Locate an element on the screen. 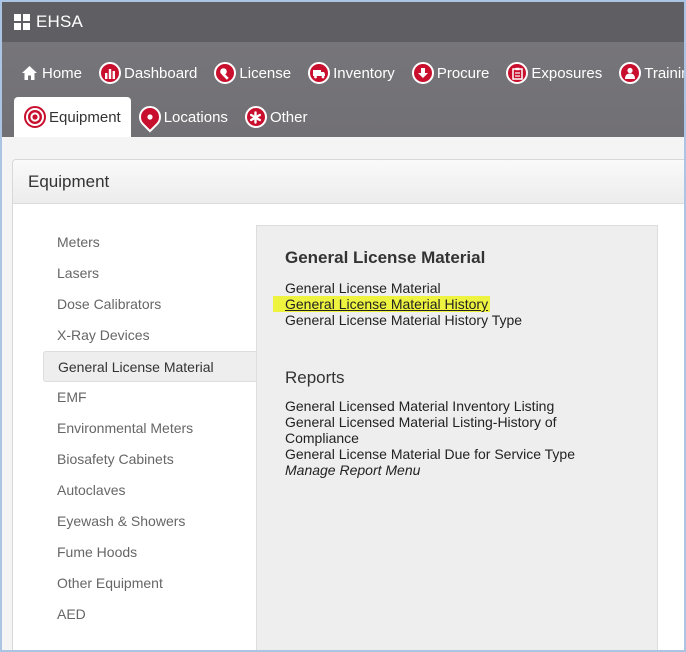 Image resolution: width=686 pixels, height=652 pixels. sidebar-item-aed: AED is located at coordinates (150, 614).